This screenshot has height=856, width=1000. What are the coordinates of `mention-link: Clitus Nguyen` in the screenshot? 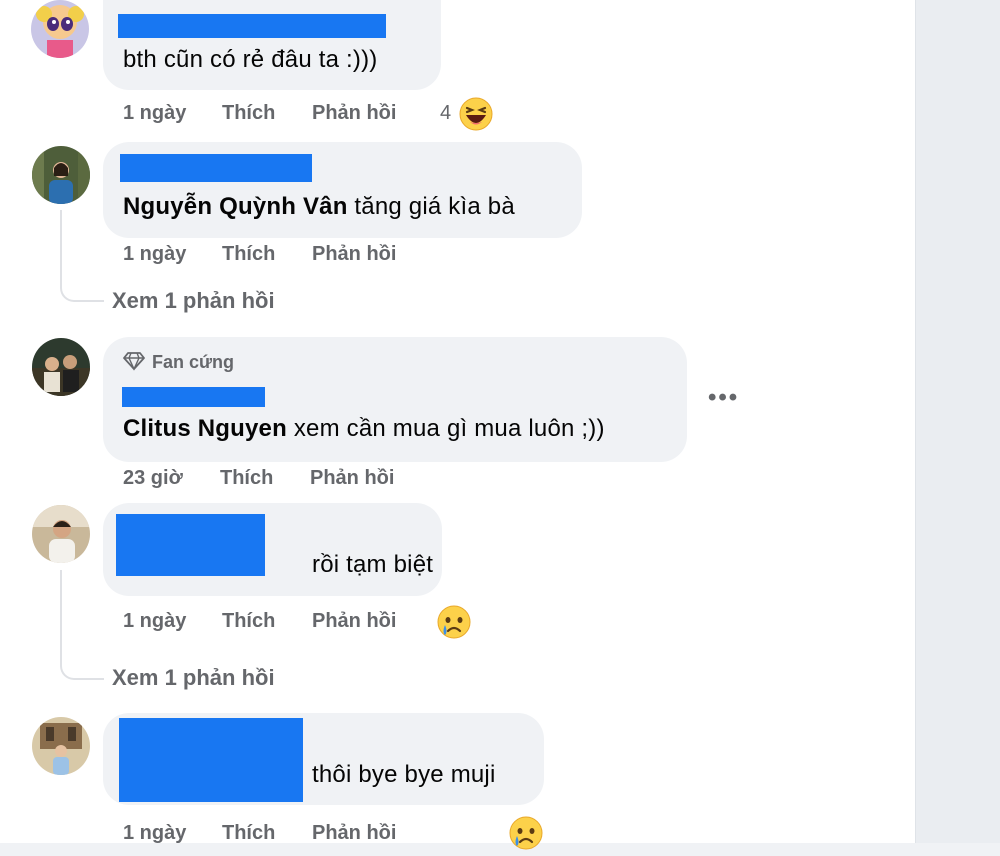 It's located at (205, 428).